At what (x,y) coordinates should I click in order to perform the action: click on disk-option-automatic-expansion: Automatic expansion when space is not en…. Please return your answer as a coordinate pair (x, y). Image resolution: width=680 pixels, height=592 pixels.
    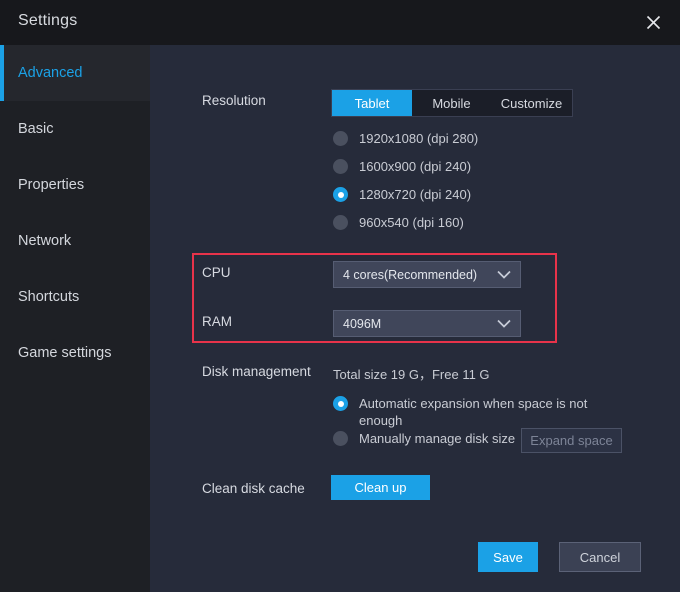
    Looking at the image, I should click on (466, 412).